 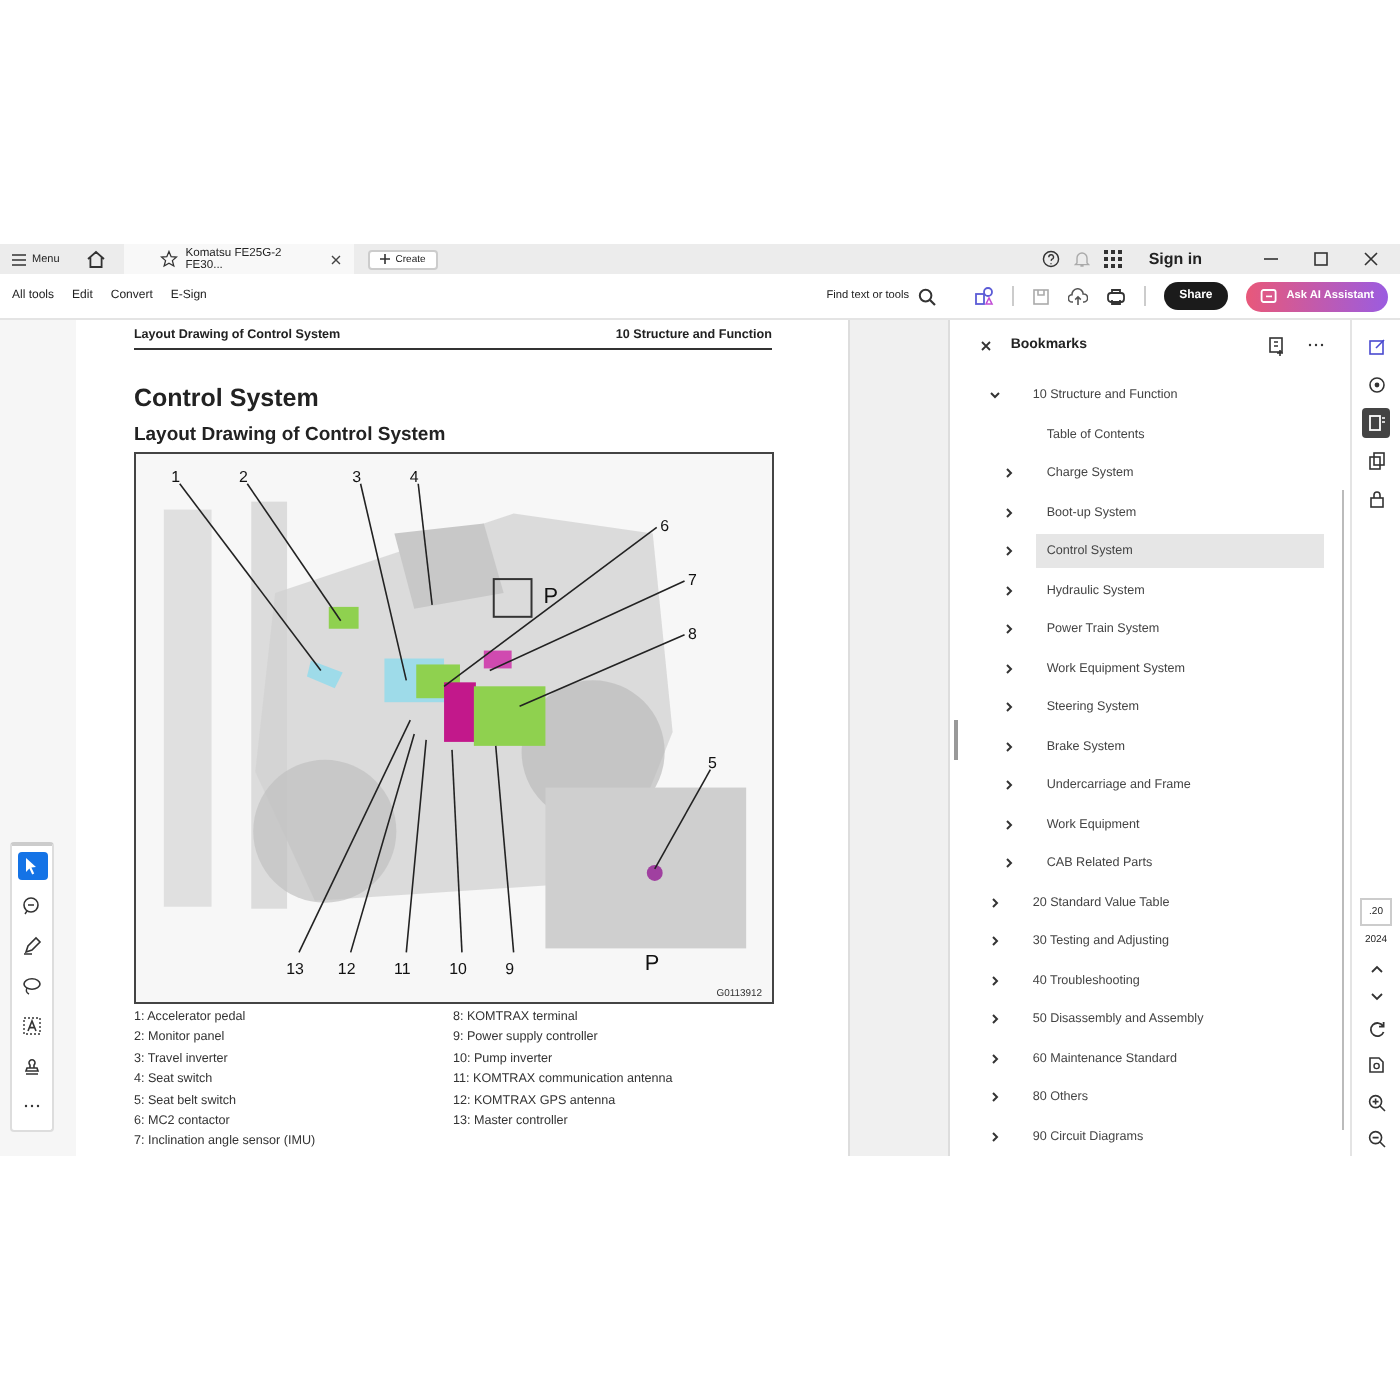 What do you see at coordinates (32, 946) in the screenshot?
I see `pen-icon` at bounding box center [32, 946].